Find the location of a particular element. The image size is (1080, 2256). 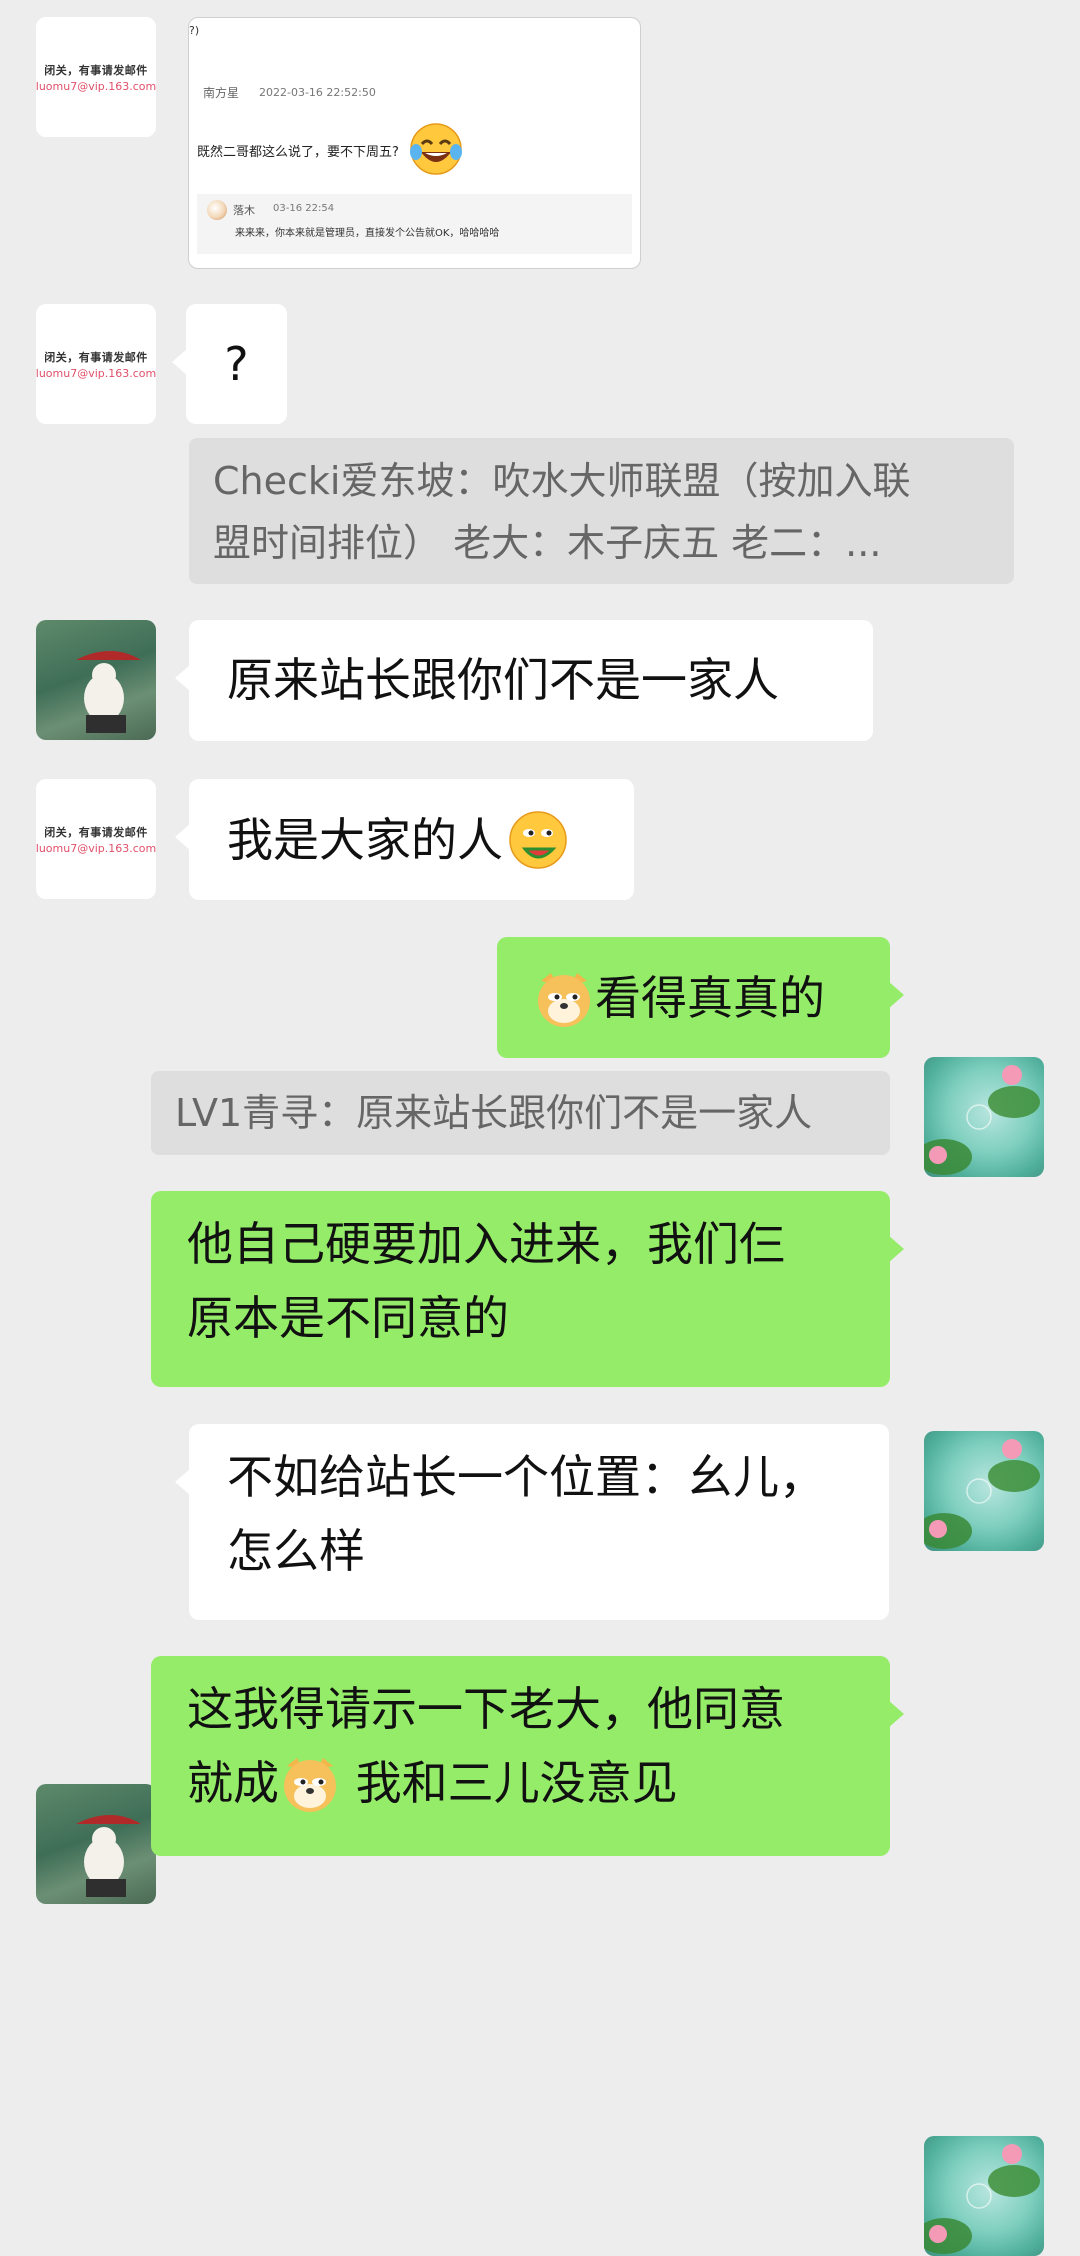

message-text: 原来站长跟你们不是一家人 is located at coordinates (503, 680).